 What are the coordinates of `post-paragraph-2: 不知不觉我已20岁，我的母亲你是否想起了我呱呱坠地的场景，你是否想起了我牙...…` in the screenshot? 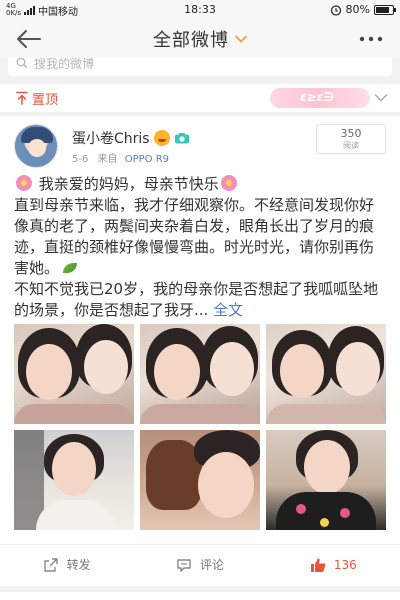 It's located at (201, 300).